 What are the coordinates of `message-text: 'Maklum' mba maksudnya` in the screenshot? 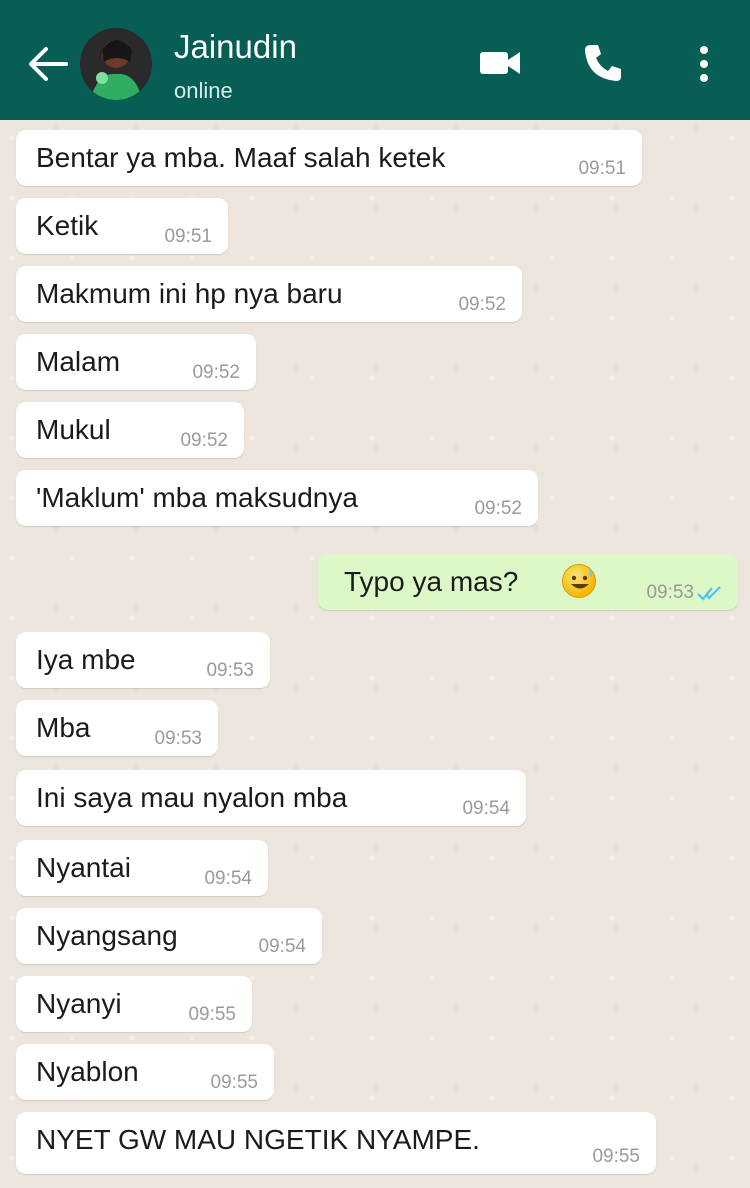 It's located at (197, 497).